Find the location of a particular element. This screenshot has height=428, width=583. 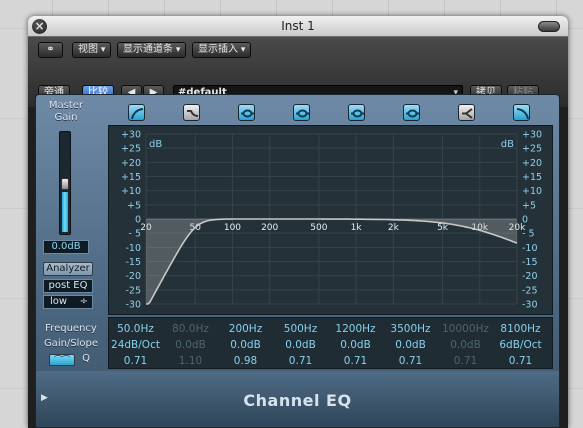

analyzer-mode: post EQ is located at coordinates (68, 286).